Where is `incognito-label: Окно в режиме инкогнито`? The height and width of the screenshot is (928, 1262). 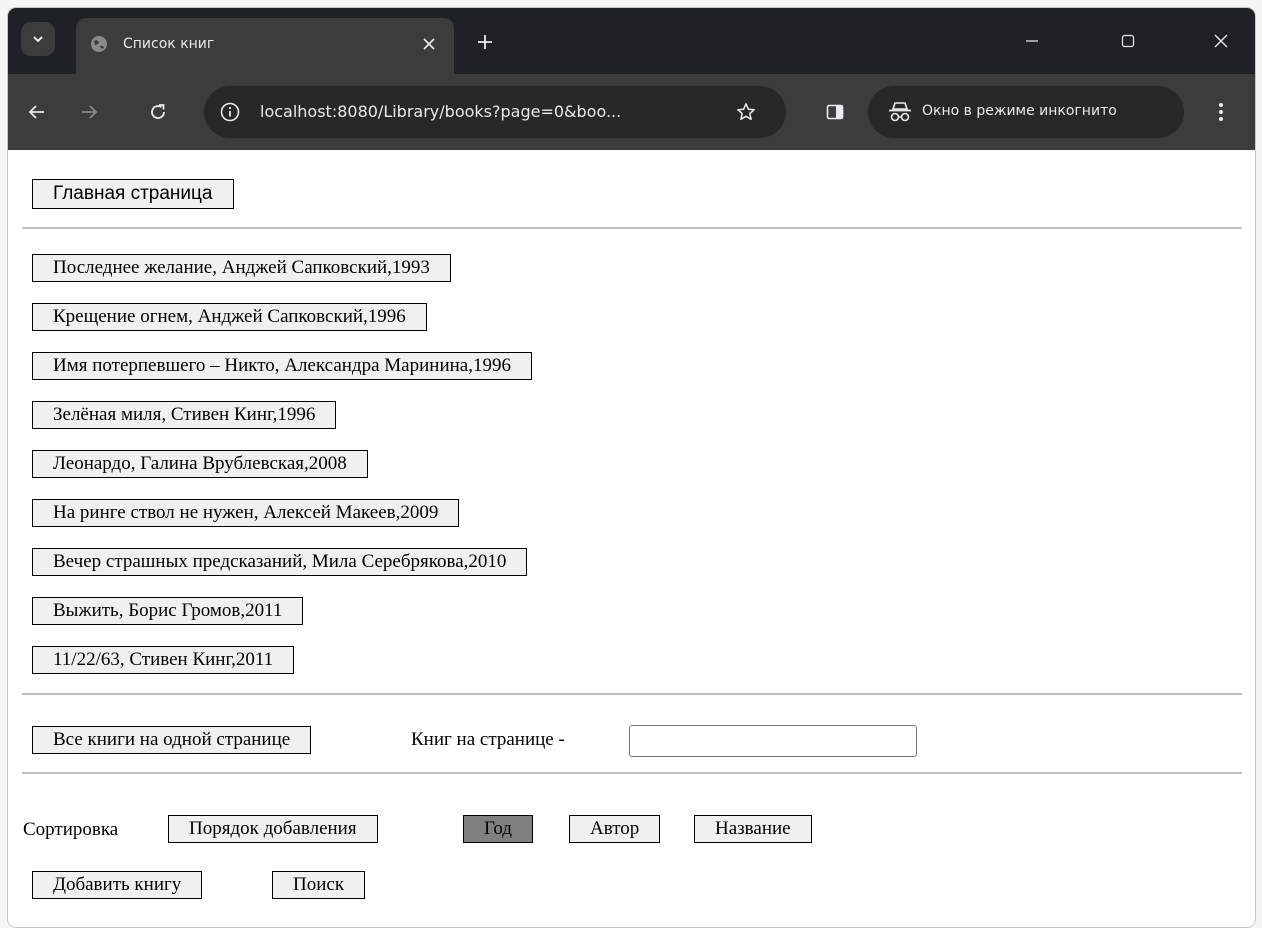
incognito-label: Окно в режиме инкогнито is located at coordinates (1019, 111).